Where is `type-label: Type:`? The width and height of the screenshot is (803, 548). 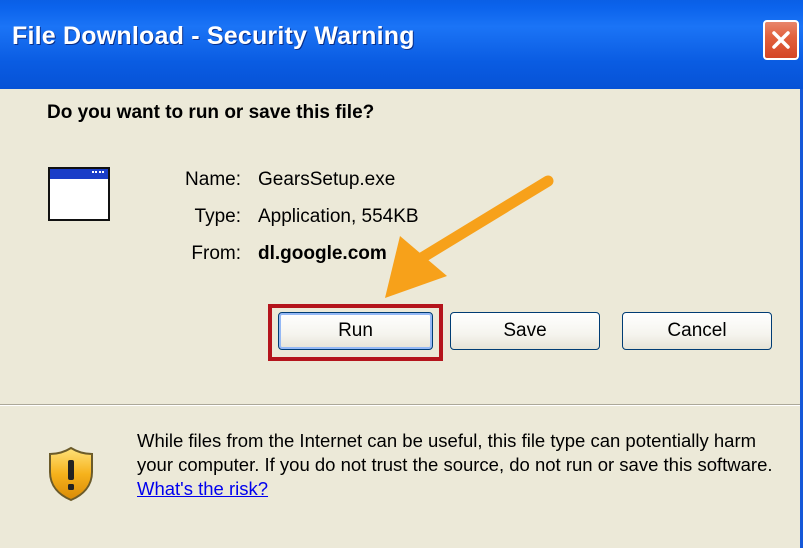
type-label: Type: is located at coordinates (217, 216).